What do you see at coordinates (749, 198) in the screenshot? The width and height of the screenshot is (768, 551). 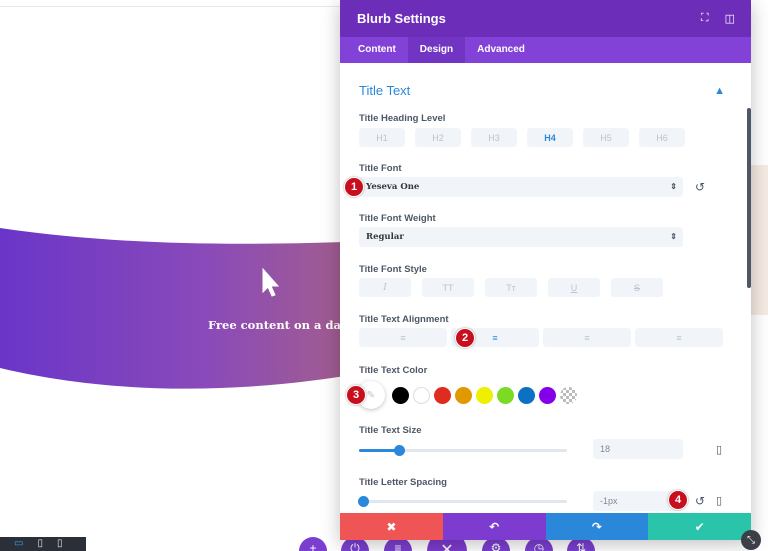 I see `scrollbar` at bounding box center [749, 198].